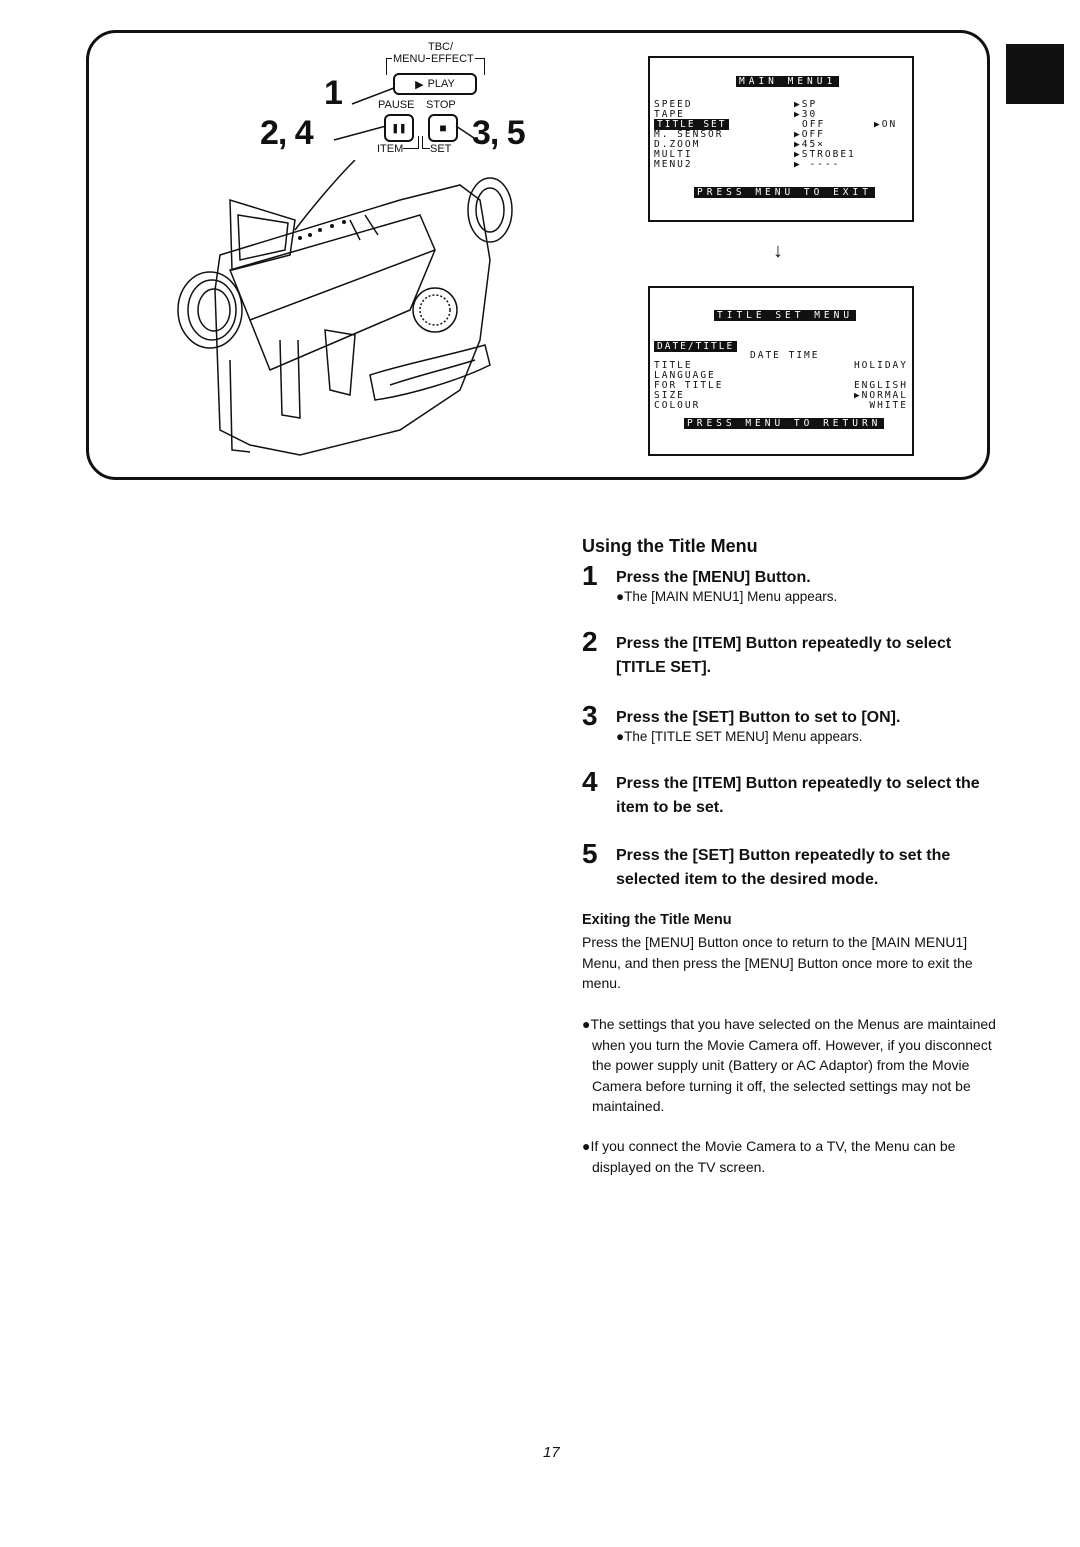  I want to click on effect-label: EFFECT, so click(452, 59).